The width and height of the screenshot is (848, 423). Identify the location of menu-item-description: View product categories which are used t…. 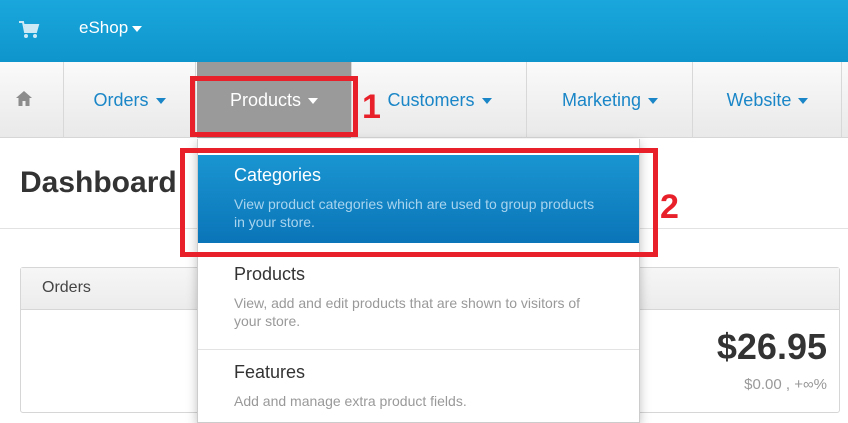
(414, 213).